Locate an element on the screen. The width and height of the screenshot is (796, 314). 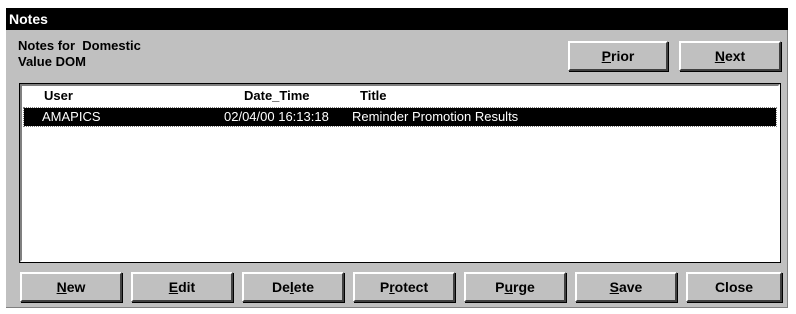
prior-button: Prior is located at coordinates (618, 56).